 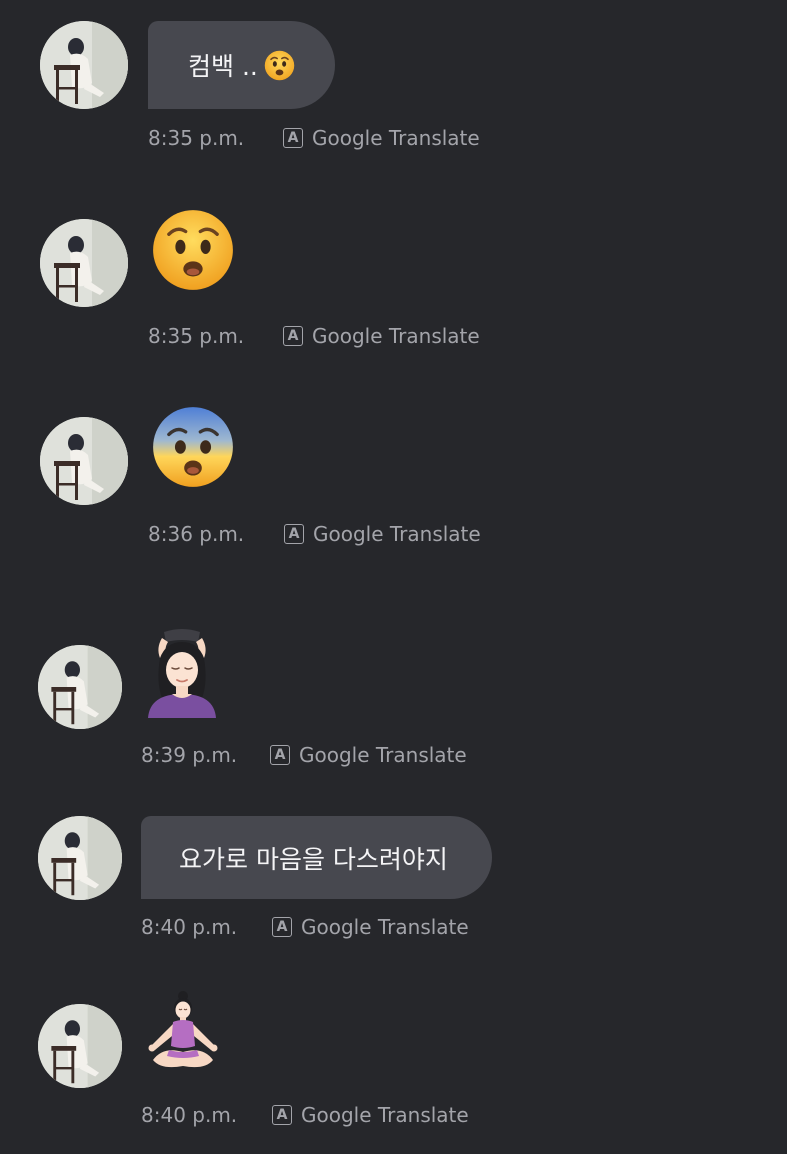 I want to click on message-bubble: 요가로 마음을 다스려야지, so click(x=316, y=857).